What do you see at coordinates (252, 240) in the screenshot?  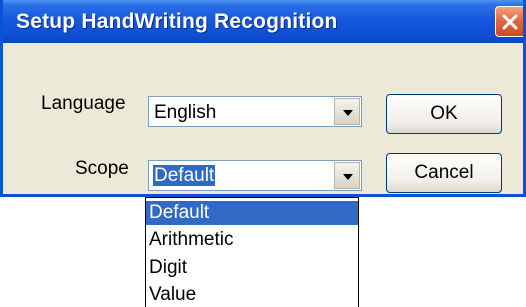 I see `scope-option-arithmetic: Arithmetic` at bounding box center [252, 240].